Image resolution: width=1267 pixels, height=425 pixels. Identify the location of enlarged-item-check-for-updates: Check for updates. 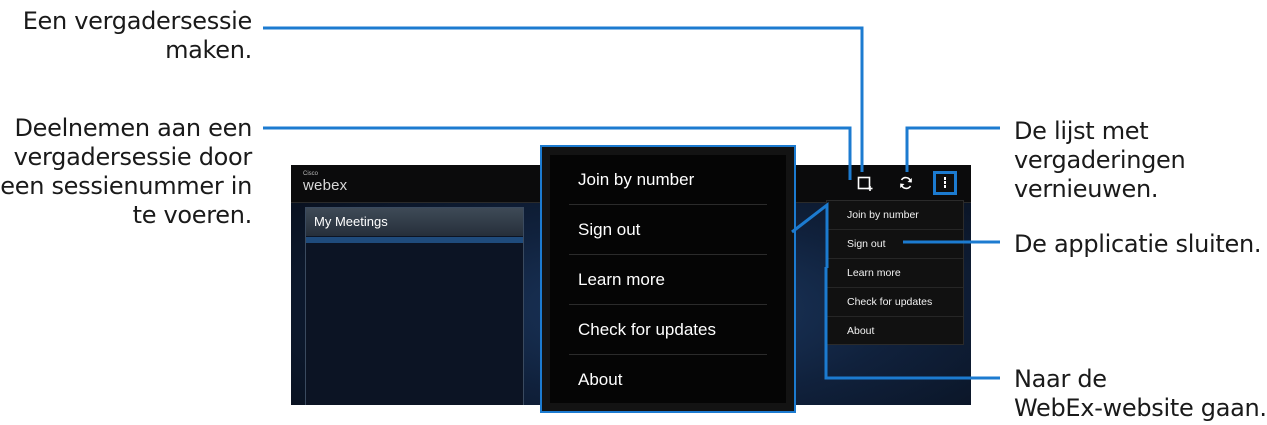
(668, 330).